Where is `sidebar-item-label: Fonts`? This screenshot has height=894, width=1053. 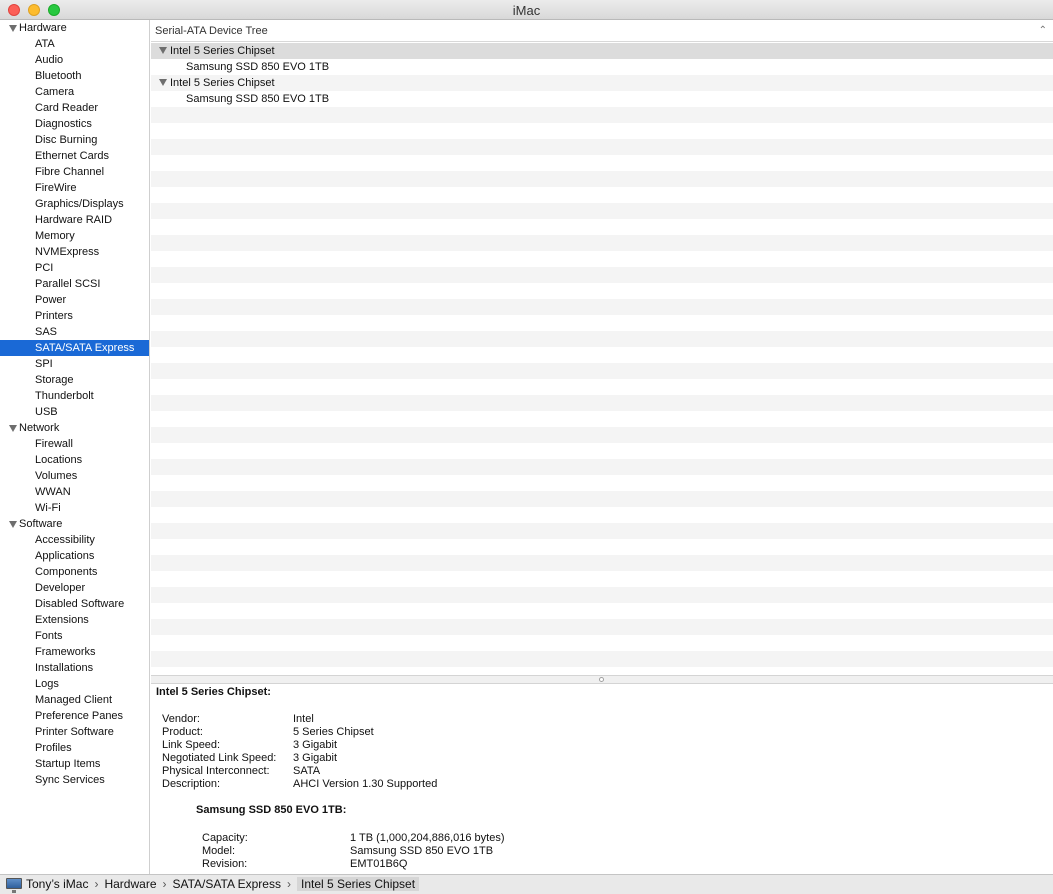 sidebar-item-label: Fonts is located at coordinates (49, 636).